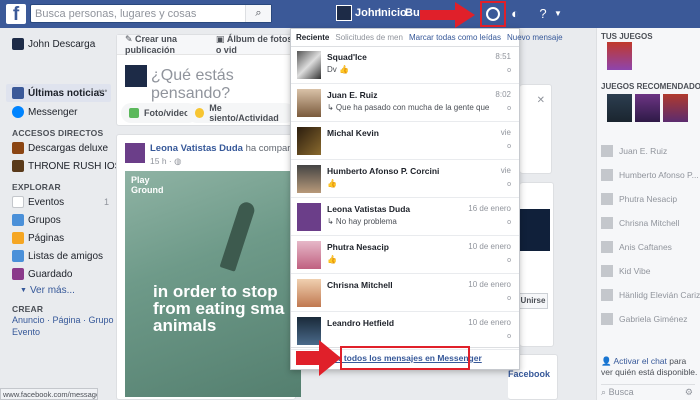 This screenshot has height=400, width=700. Describe the element at coordinates (223, 85) in the screenshot. I see `composer-input: ¿Qué estás pensando?` at that location.